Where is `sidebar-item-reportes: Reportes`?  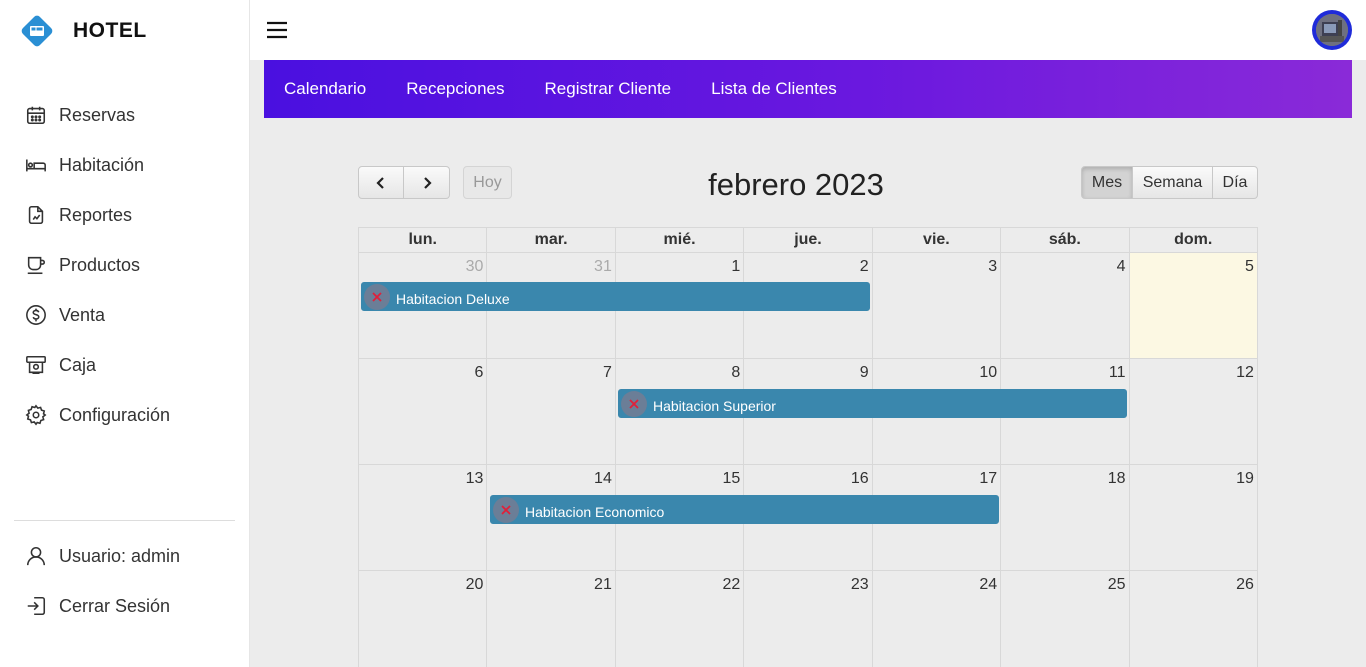
sidebar-item-reportes: Reportes is located at coordinates (124, 215).